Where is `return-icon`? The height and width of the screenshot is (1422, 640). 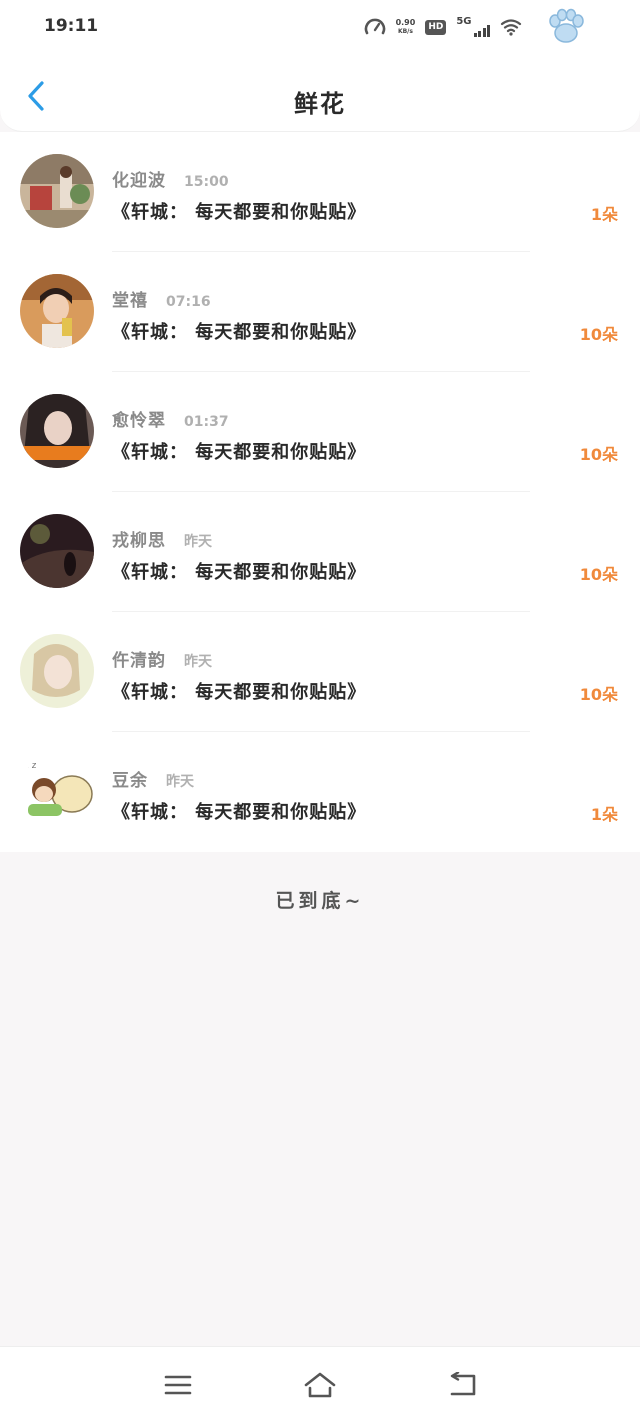
return-icon is located at coordinates (463, 1384).